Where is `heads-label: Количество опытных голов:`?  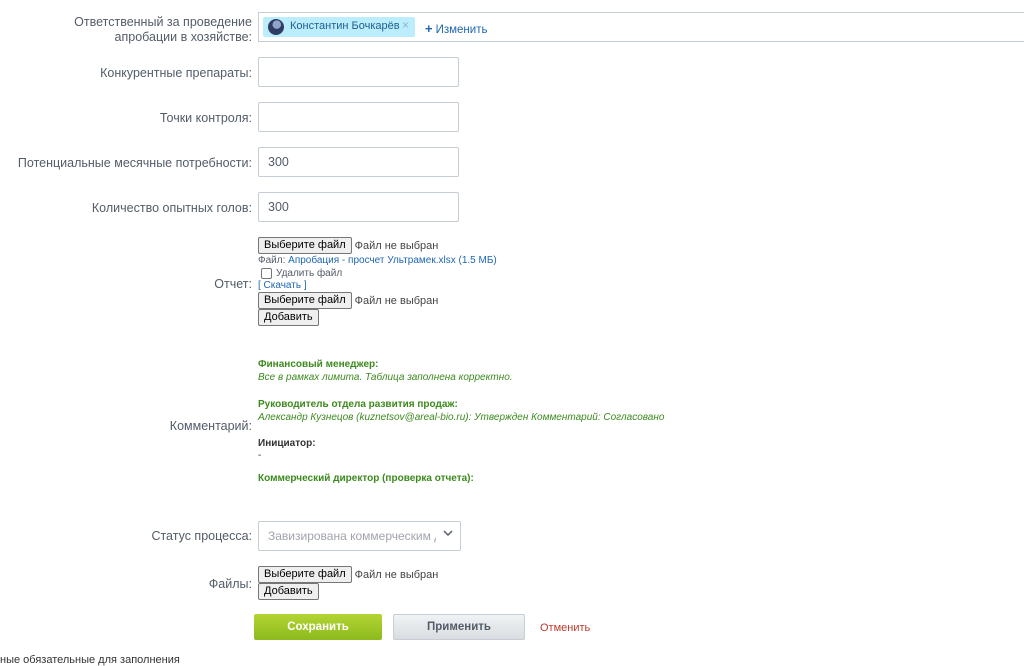 heads-label: Количество опытных голов: is located at coordinates (171, 208).